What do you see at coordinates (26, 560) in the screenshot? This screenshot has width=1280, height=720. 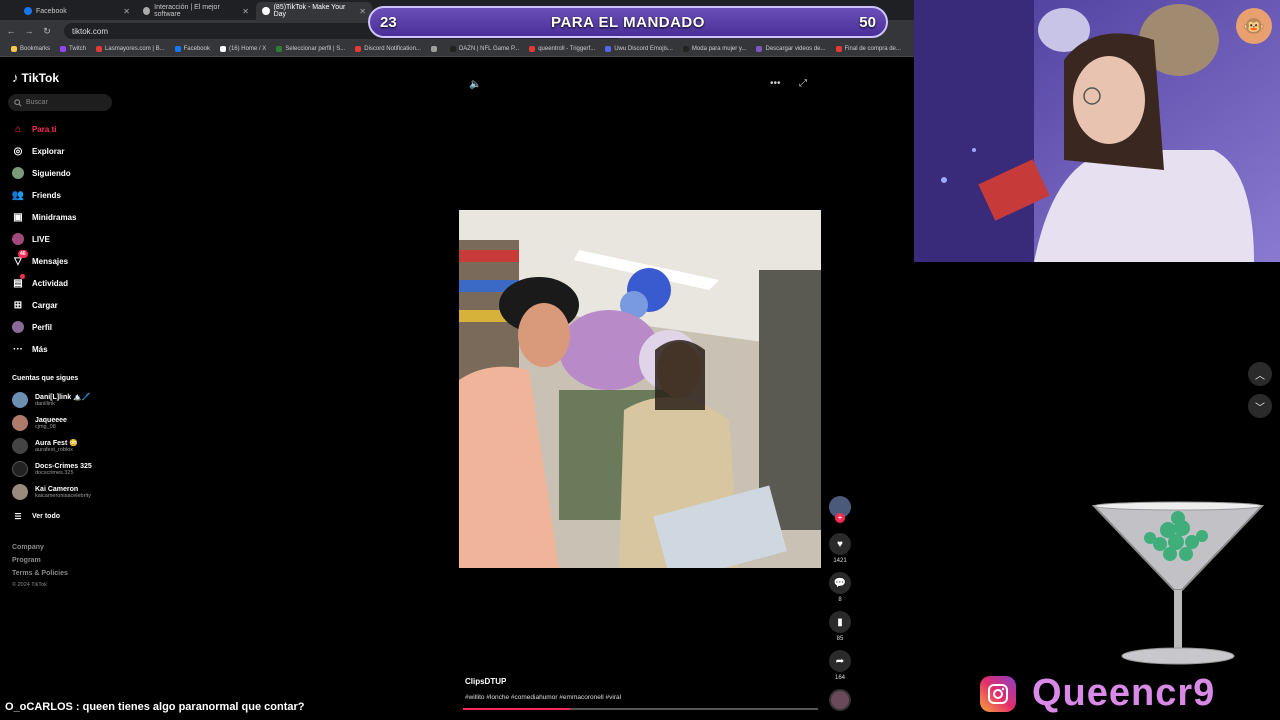 I see `footer-link-program: Program` at bounding box center [26, 560].